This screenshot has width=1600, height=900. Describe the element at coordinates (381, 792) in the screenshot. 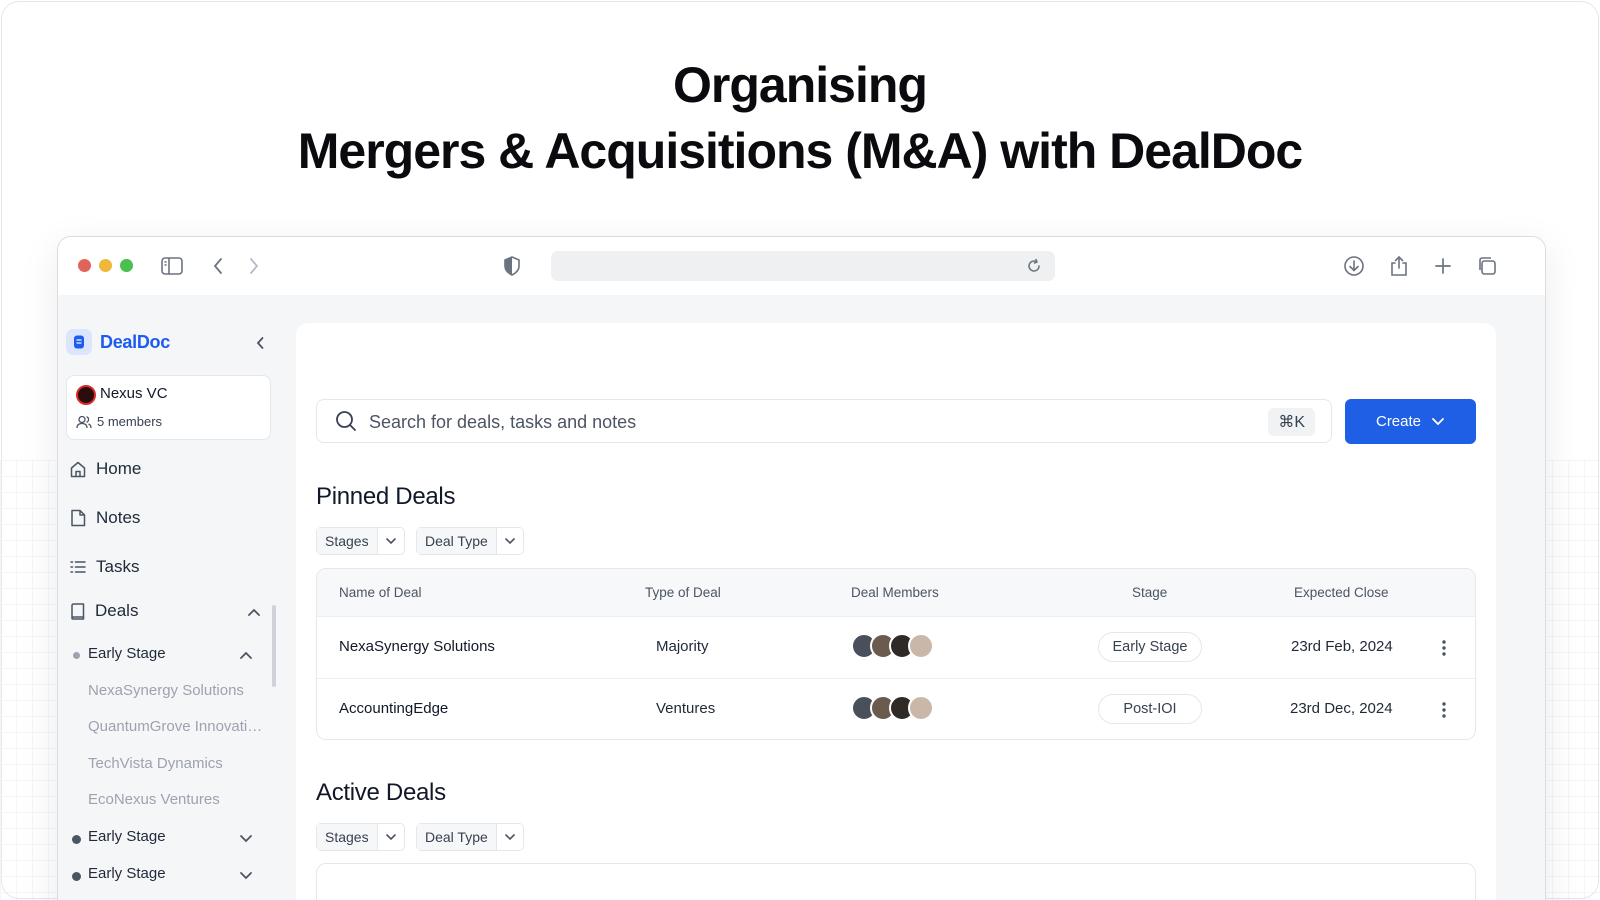

I see `active-deals-title: Active Deals` at that location.